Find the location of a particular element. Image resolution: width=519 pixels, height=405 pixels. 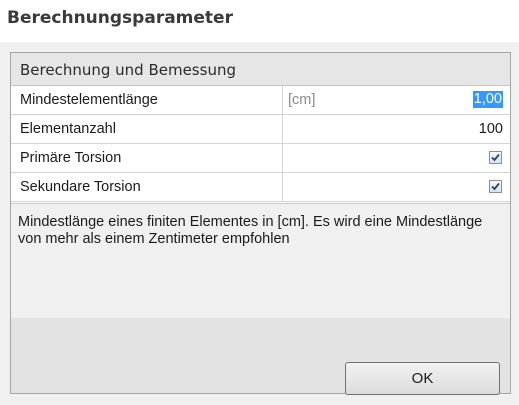

property-unit: [cm] is located at coordinates (302, 100).